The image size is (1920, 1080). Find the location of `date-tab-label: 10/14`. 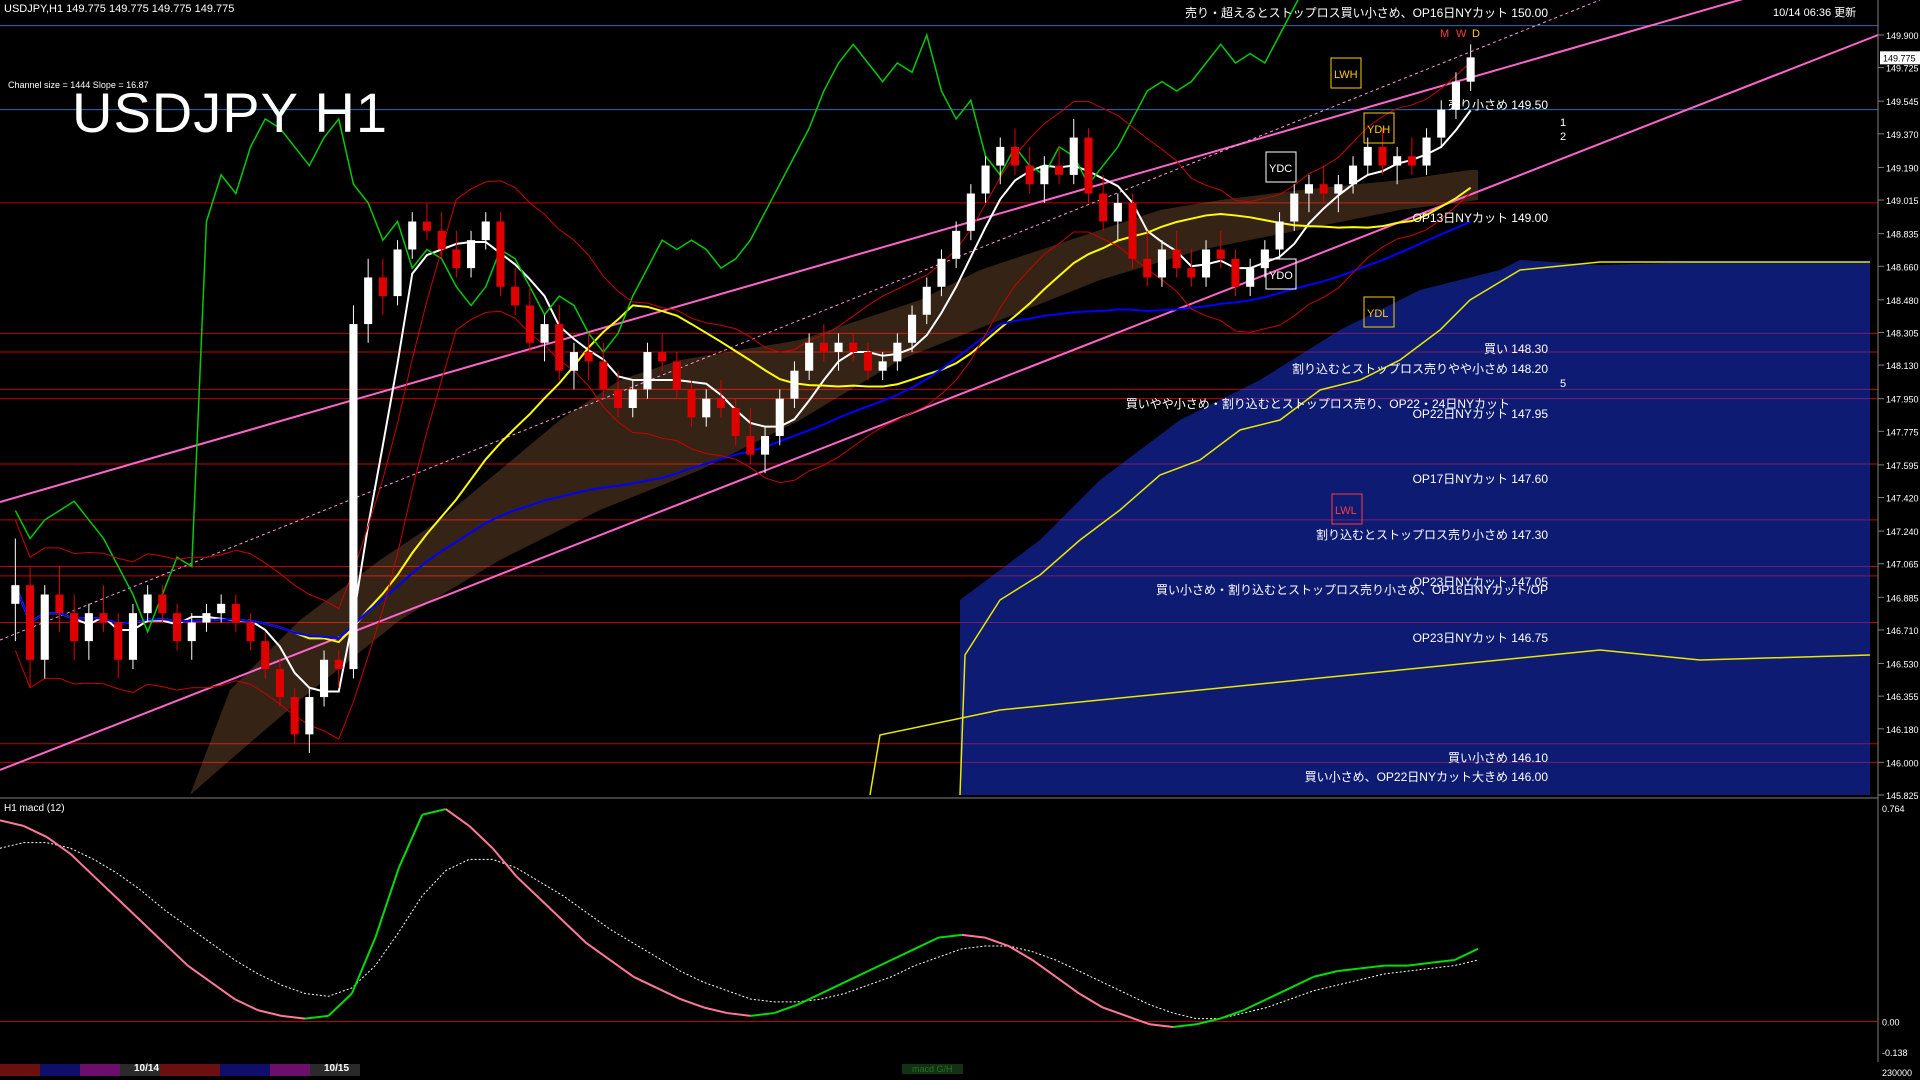

date-tab-label: 10/14 is located at coordinates (146, 1068).